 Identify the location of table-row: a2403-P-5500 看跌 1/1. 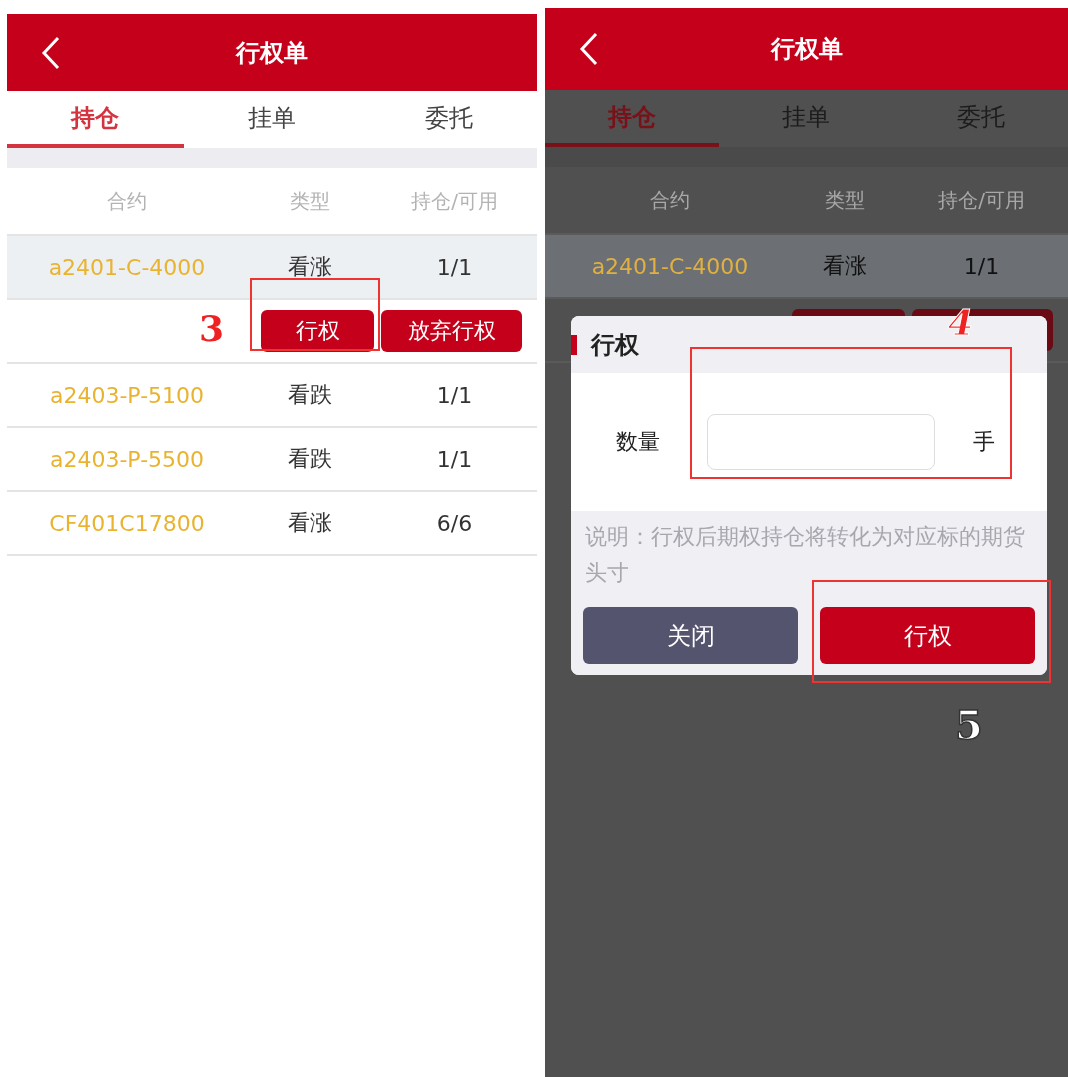
(272, 460).